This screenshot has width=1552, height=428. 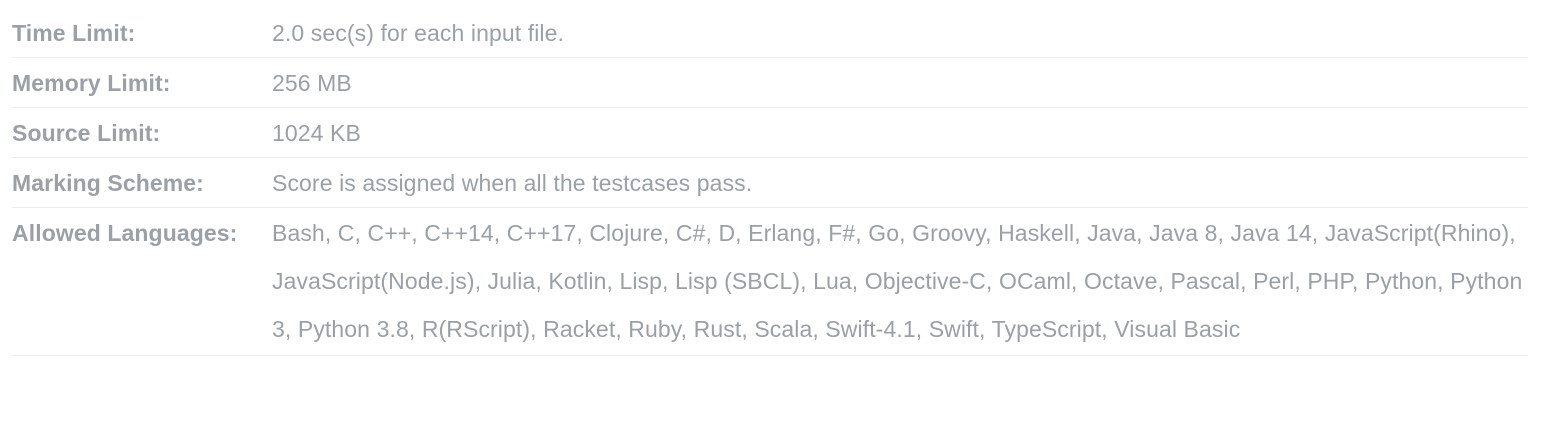 What do you see at coordinates (125, 233) in the screenshot?
I see `allowed-languages-label: Allowed Languages:` at bounding box center [125, 233].